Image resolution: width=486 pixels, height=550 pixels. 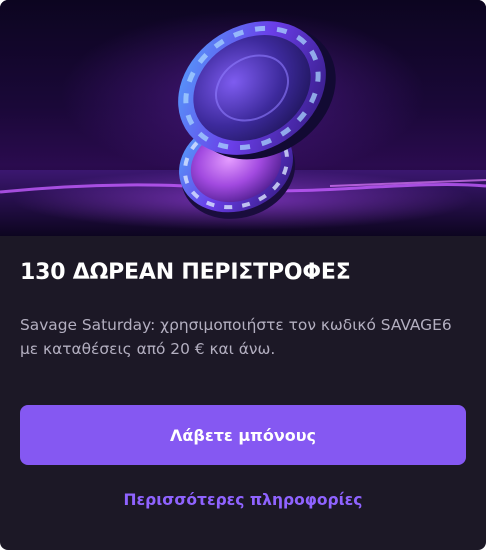 I want to click on more-info-link: Περισσότερες πληροφορίες, so click(x=243, y=500).